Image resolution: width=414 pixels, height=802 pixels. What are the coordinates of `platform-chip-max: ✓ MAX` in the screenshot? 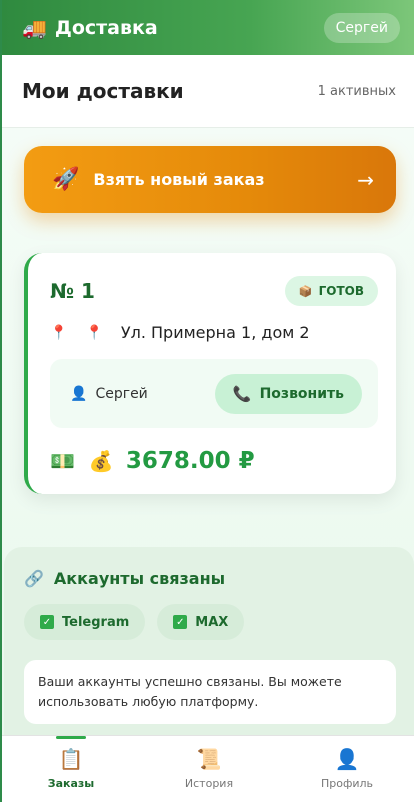 It's located at (201, 622).